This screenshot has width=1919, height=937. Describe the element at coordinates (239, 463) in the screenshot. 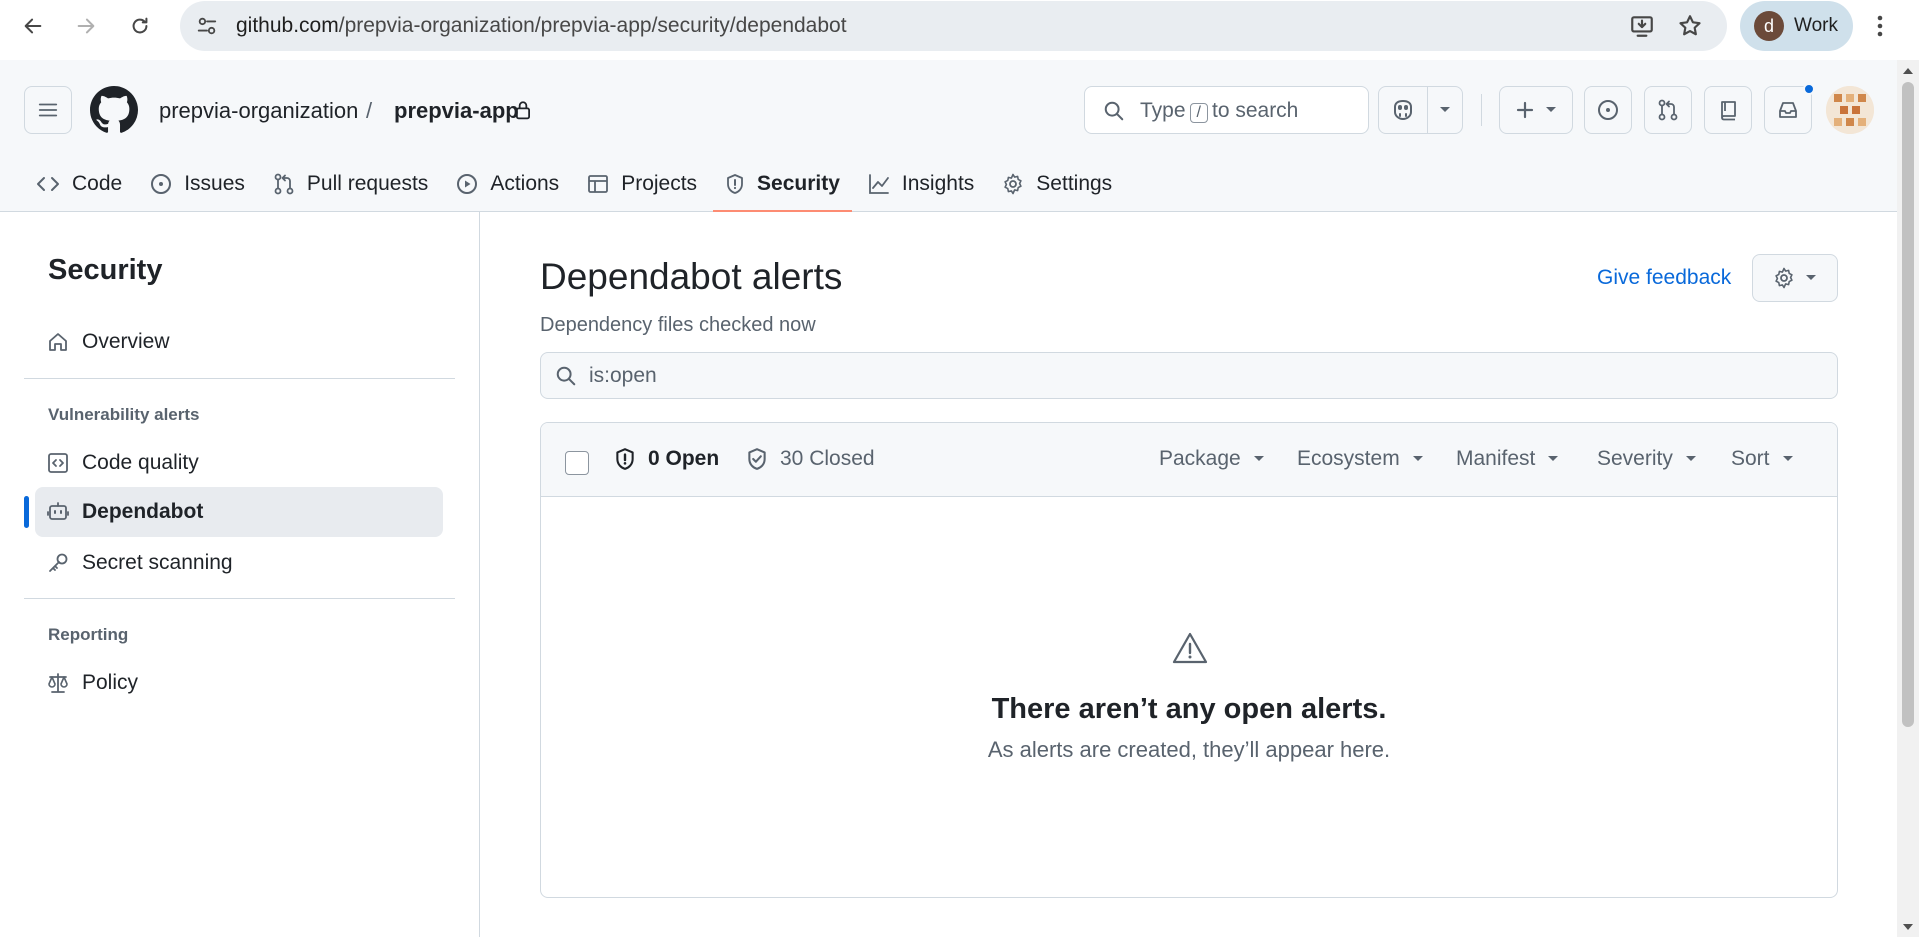

I see `sidebar-item-code-quality: Code quality` at that location.